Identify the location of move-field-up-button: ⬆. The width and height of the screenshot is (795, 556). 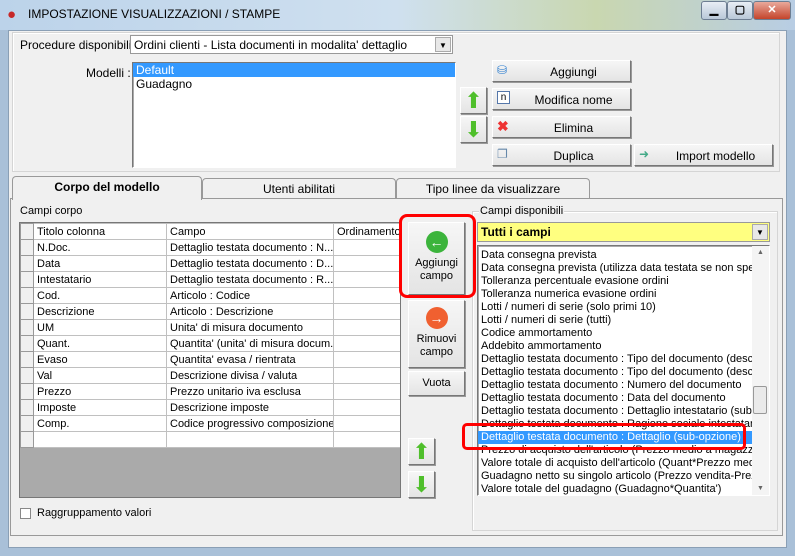
(421, 451).